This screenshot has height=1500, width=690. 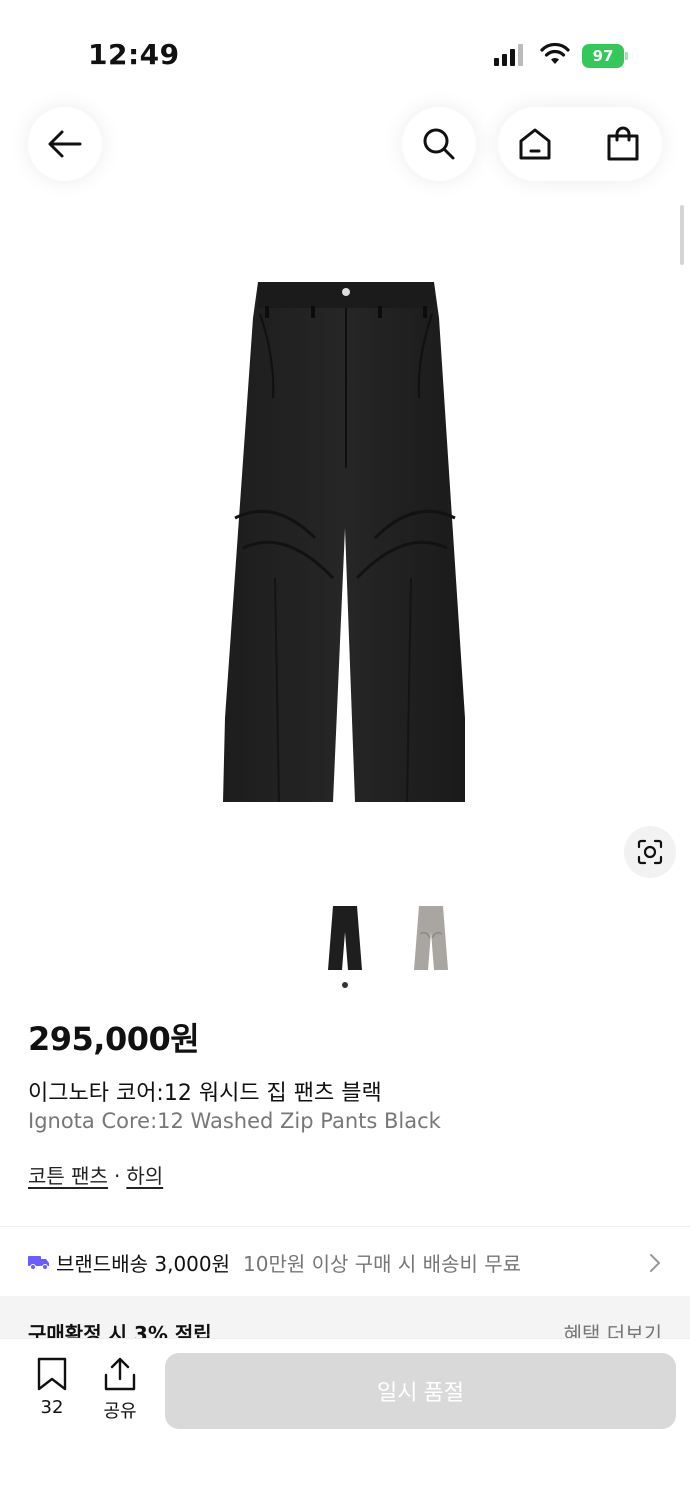 I want to click on visual-search-icon, so click(x=650, y=852).